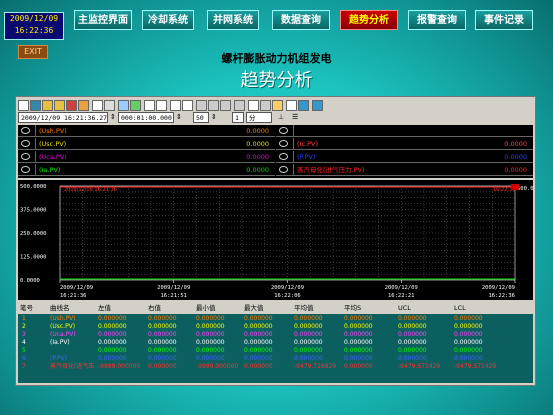  I want to click on column-header: 平均值, so click(304, 308).